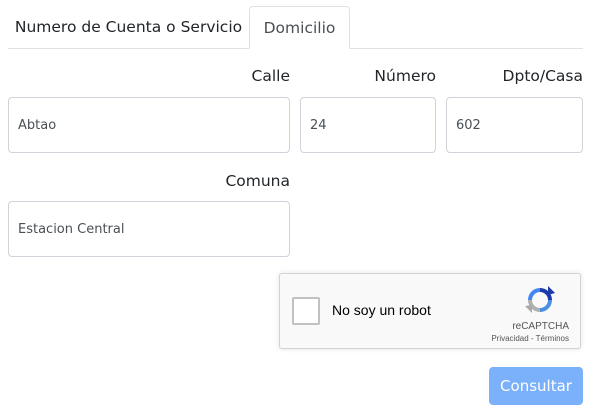  Describe the element at coordinates (270, 76) in the screenshot. I see `calle-label: Calle` at that location.